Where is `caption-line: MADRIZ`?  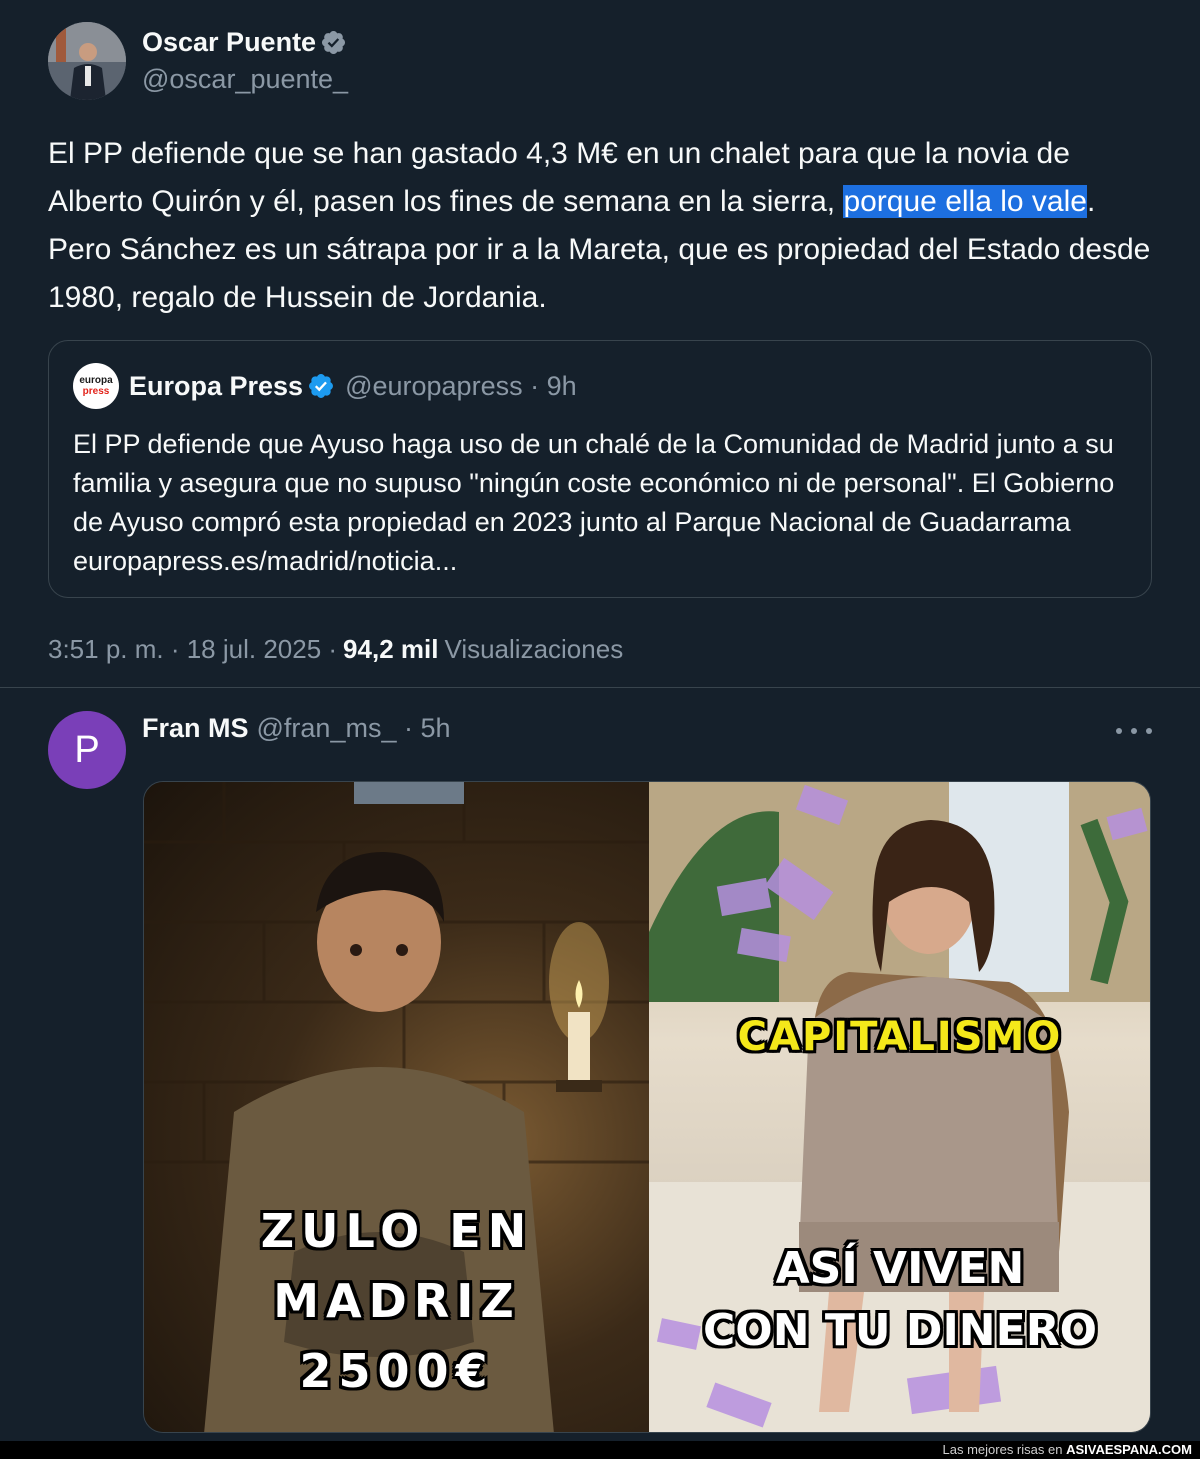
caption-line: MADRIZ is located at coordinates (397, 1301).